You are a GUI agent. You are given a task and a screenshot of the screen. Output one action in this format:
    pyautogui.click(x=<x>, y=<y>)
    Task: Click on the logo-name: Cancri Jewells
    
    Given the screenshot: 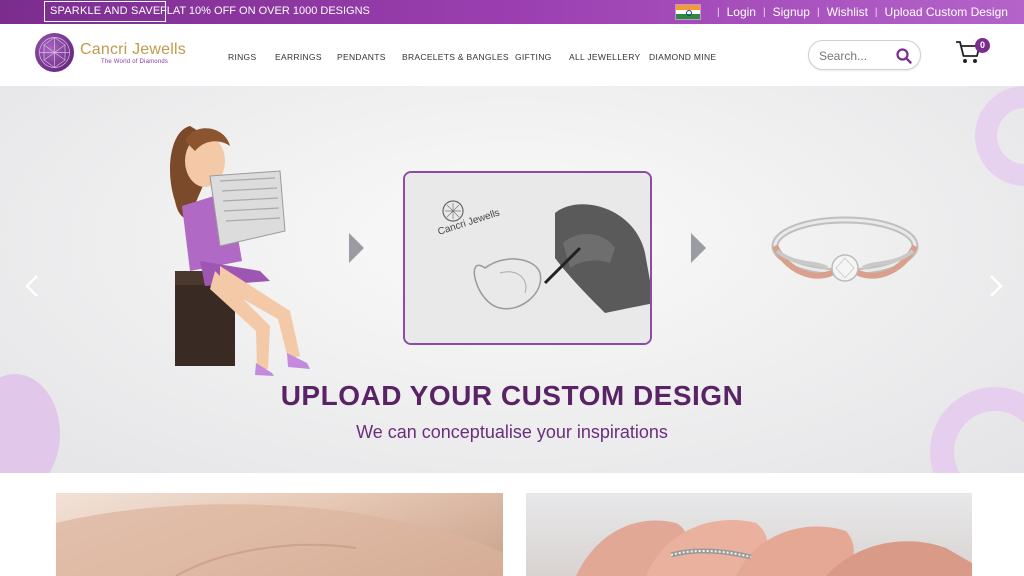 What is the action you would take?
    pyautogui.click(x=133, y=50)
    